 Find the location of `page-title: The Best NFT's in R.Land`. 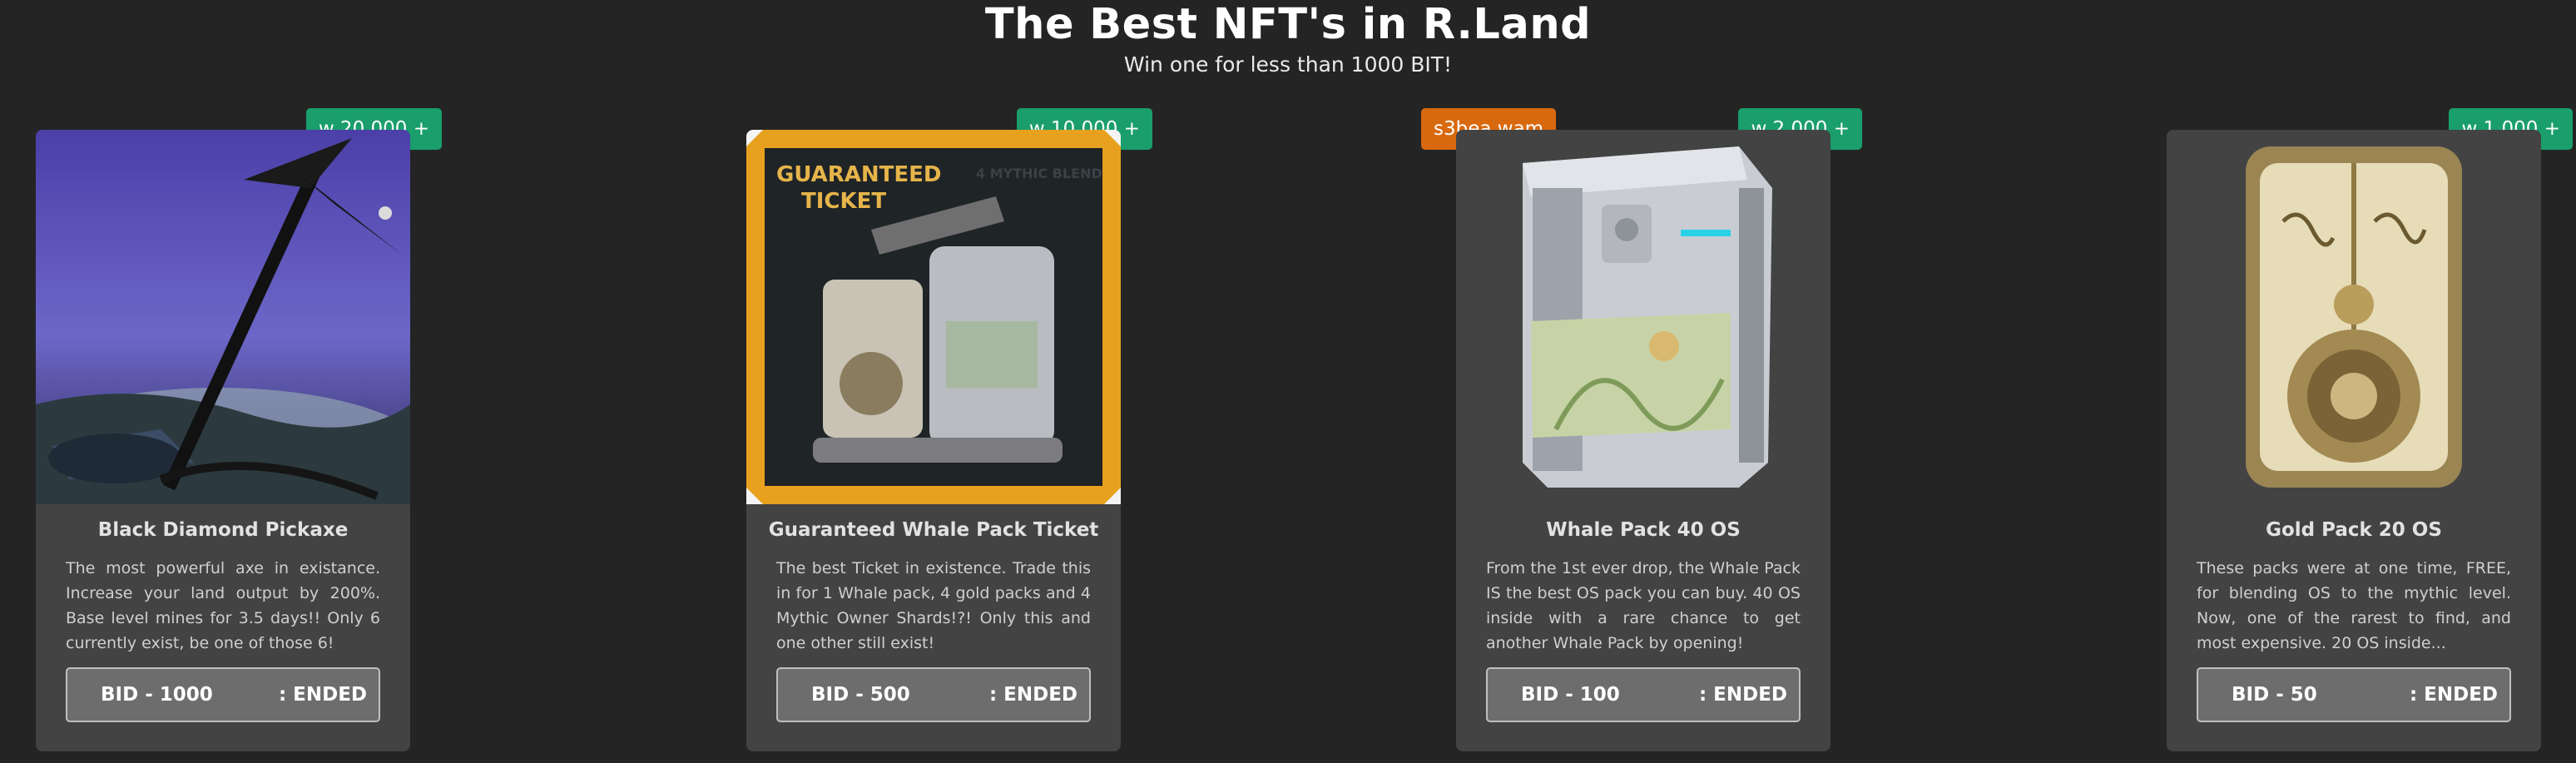

page-title: The Best NFT's in R.Land is located at coordinates (1288, 24).